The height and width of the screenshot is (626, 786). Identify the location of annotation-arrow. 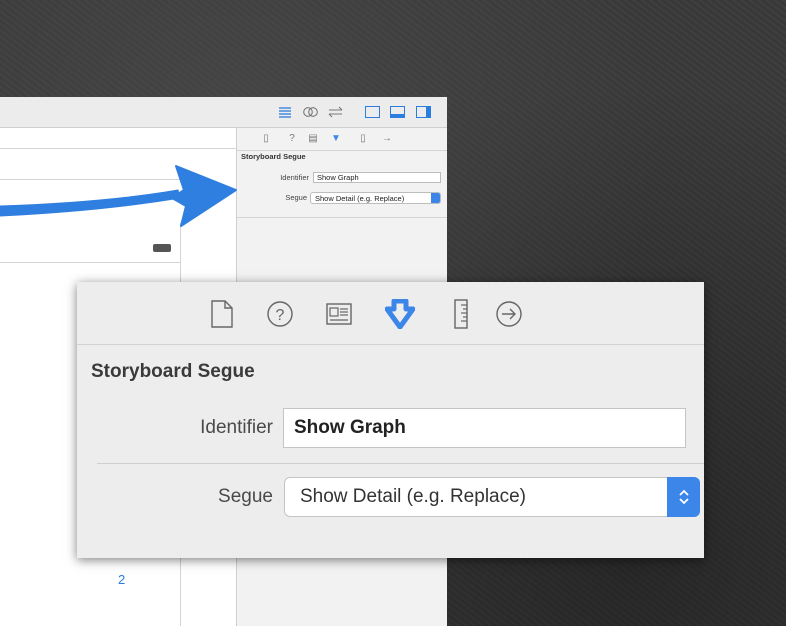
(118, 196).